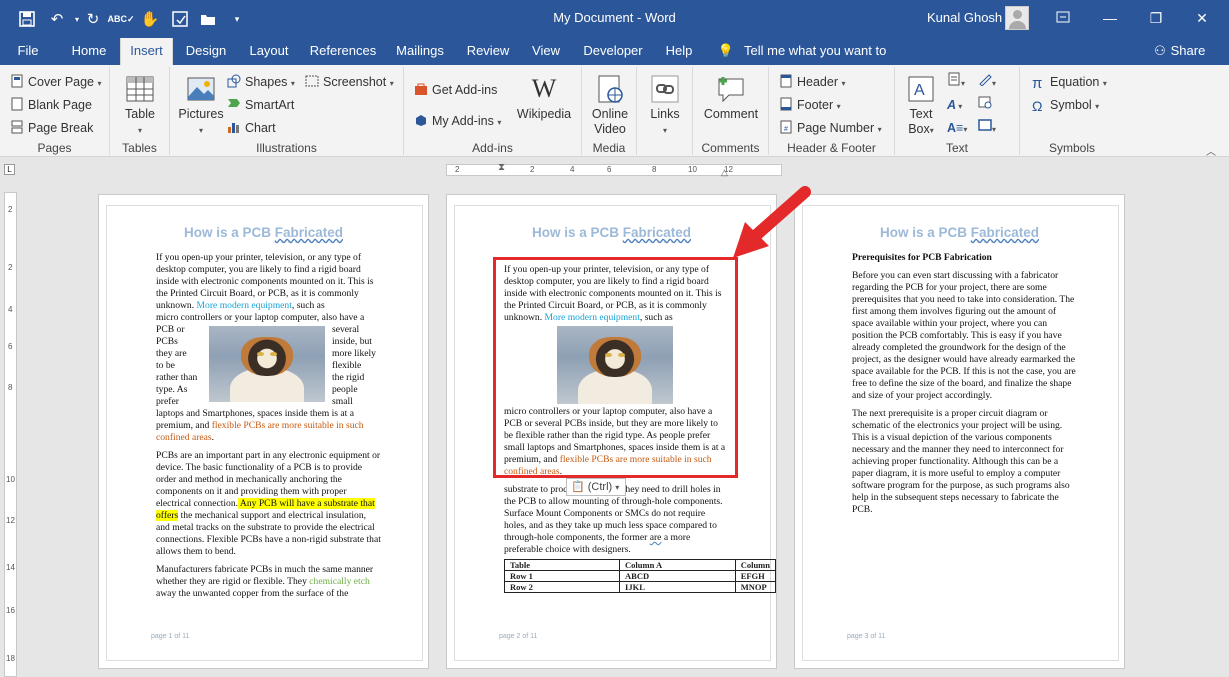  I want to click on group-label-header-footer: Header & Footer, so click(831, 148).